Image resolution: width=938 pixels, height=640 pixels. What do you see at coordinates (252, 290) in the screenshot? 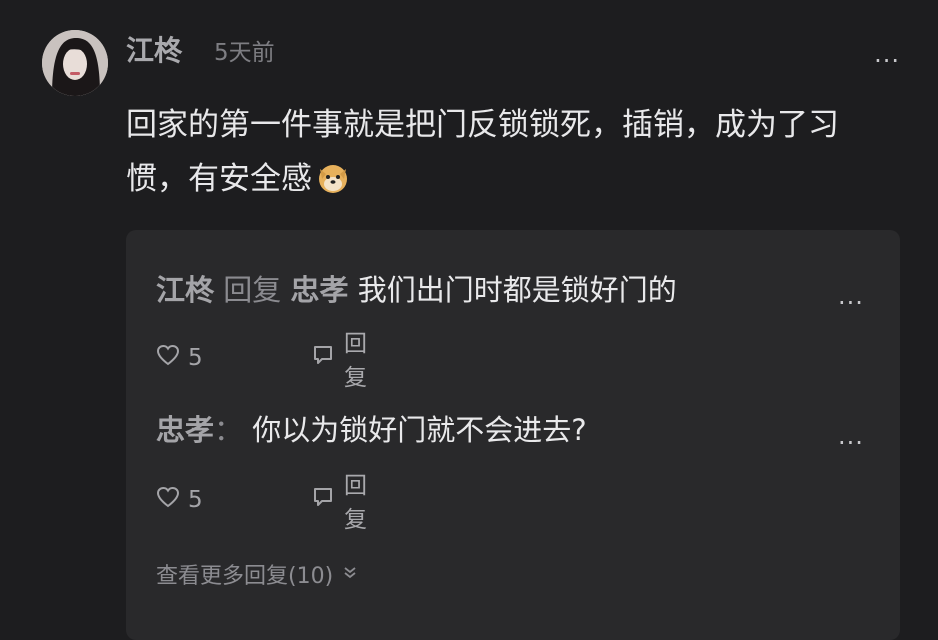
I see `reply-1-verb: 回复` at bounding box center [252, 290].